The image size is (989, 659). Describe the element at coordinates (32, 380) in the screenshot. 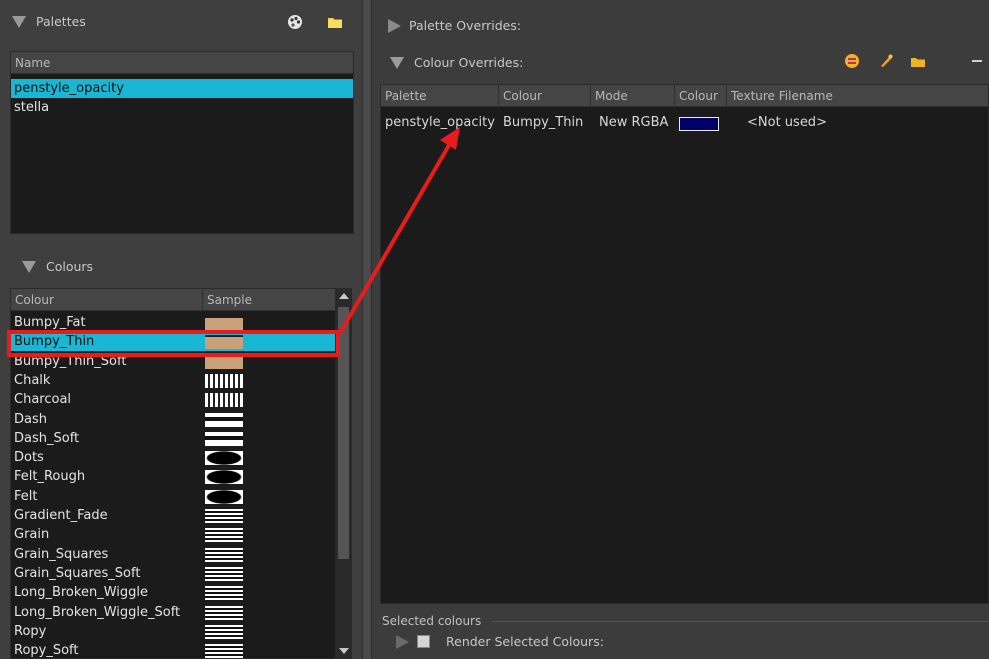

I see `colour-item-label: Chalk` at that location.